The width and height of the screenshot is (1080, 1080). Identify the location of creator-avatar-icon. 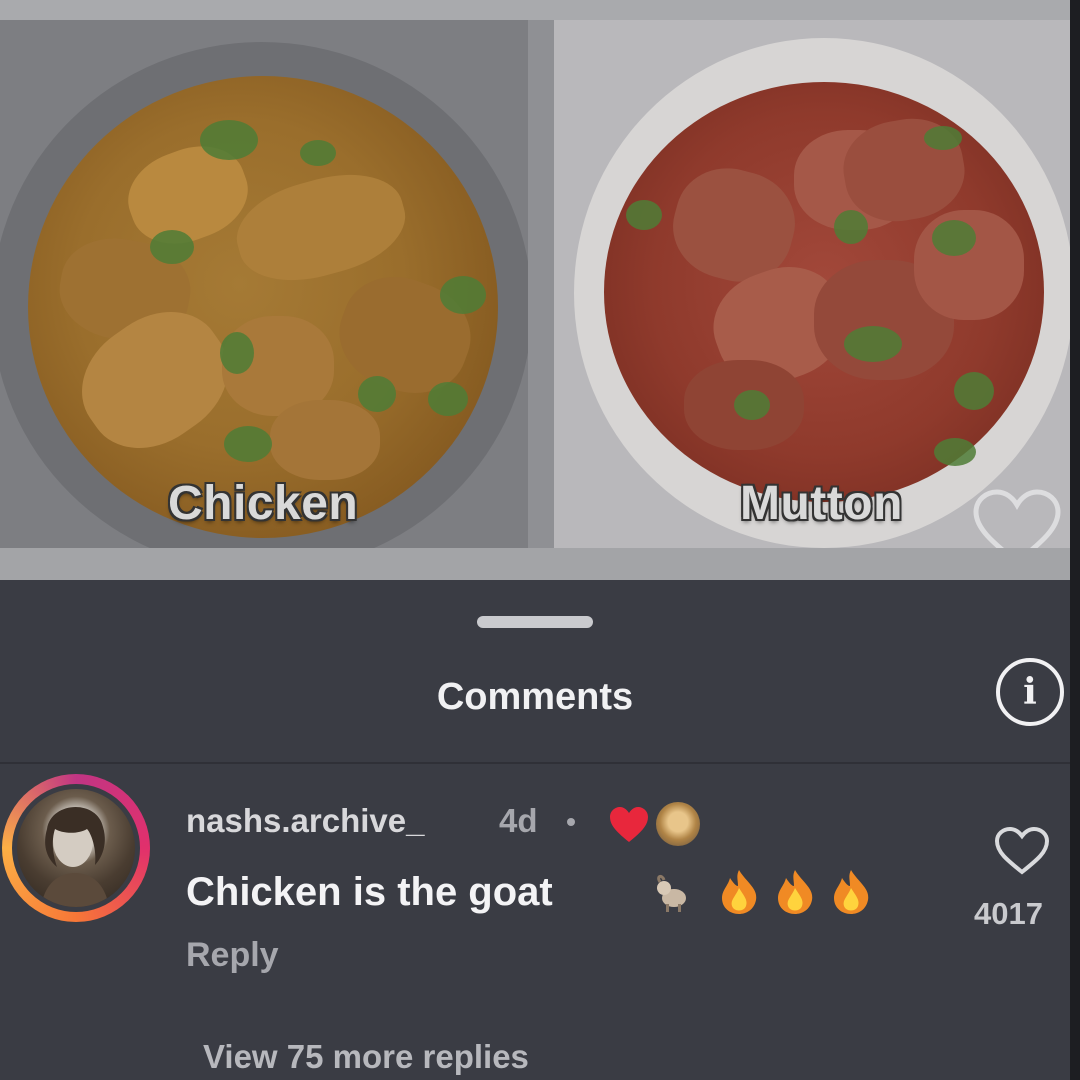
(678, 824).